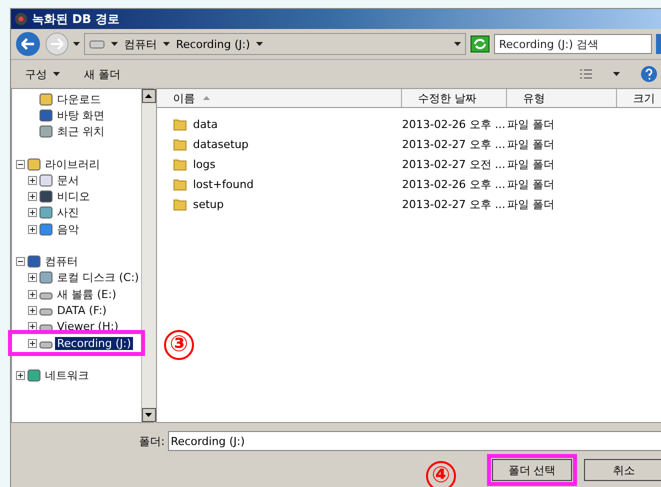  What do you see at coordinates (206, 98) in the screenshot?
I see `sort-up-icon` at bounding box center [206, 98].